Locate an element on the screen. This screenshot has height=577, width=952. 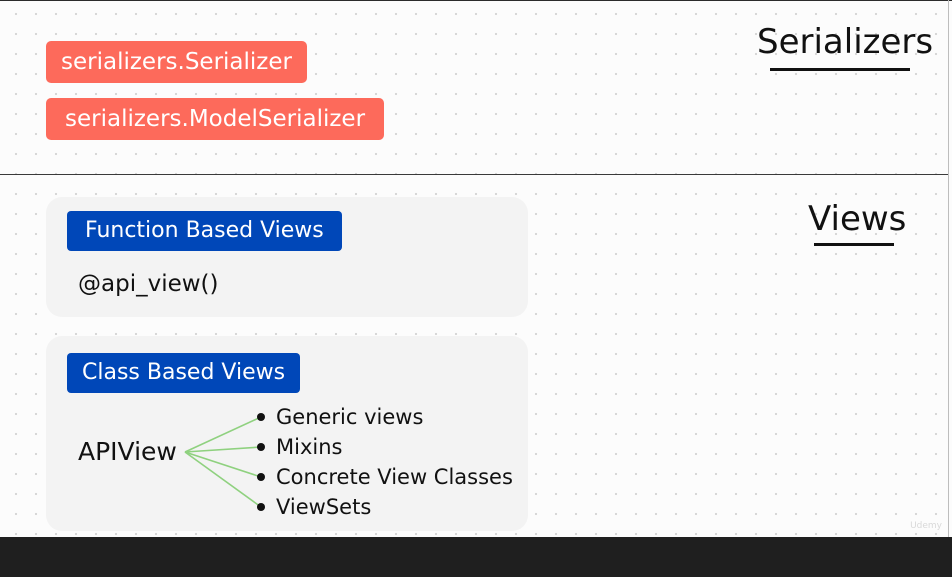
connector-viewsets is located at coordinates (223, 479).